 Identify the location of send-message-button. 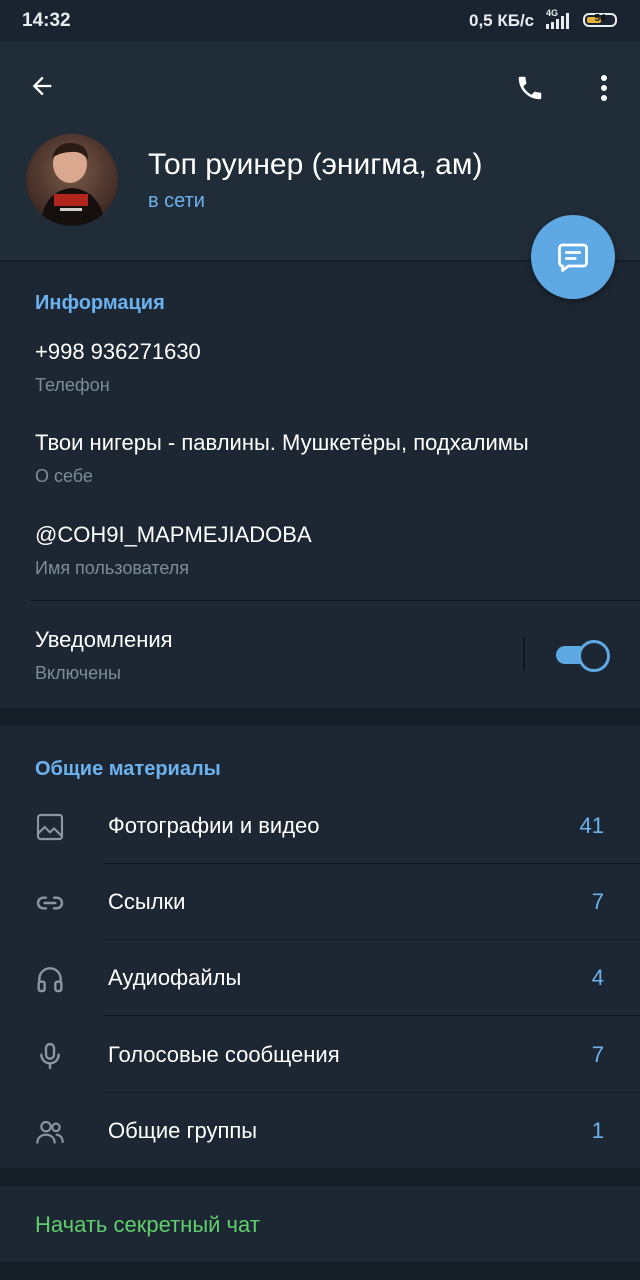
(573, 257).